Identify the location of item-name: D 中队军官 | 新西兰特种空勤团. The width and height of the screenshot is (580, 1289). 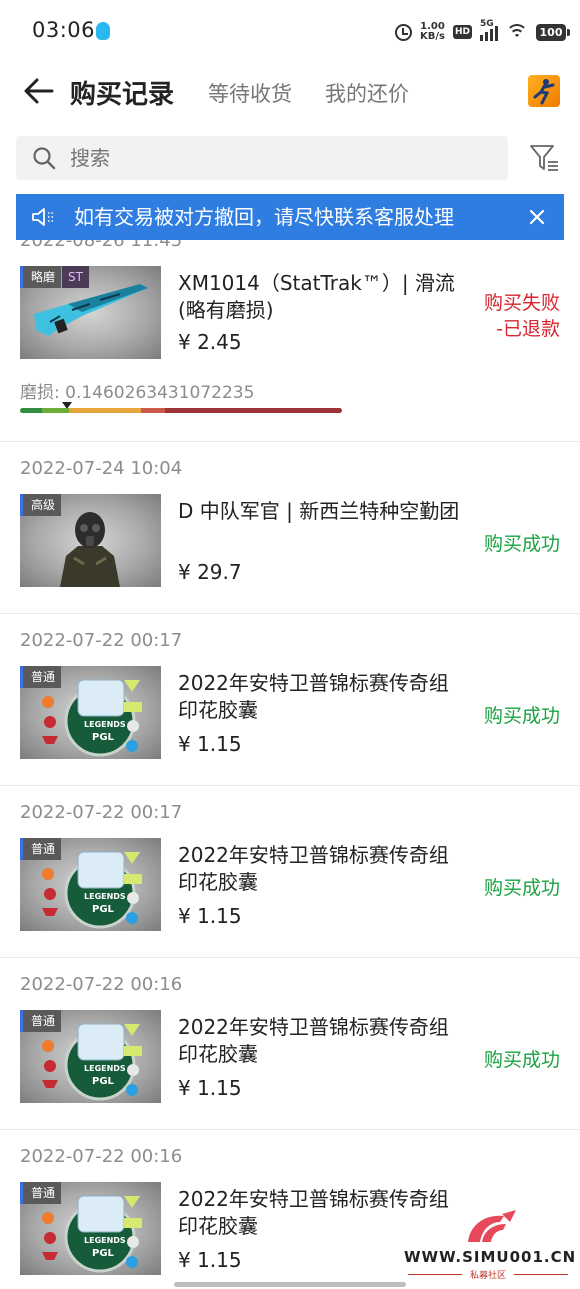
(319, 511).